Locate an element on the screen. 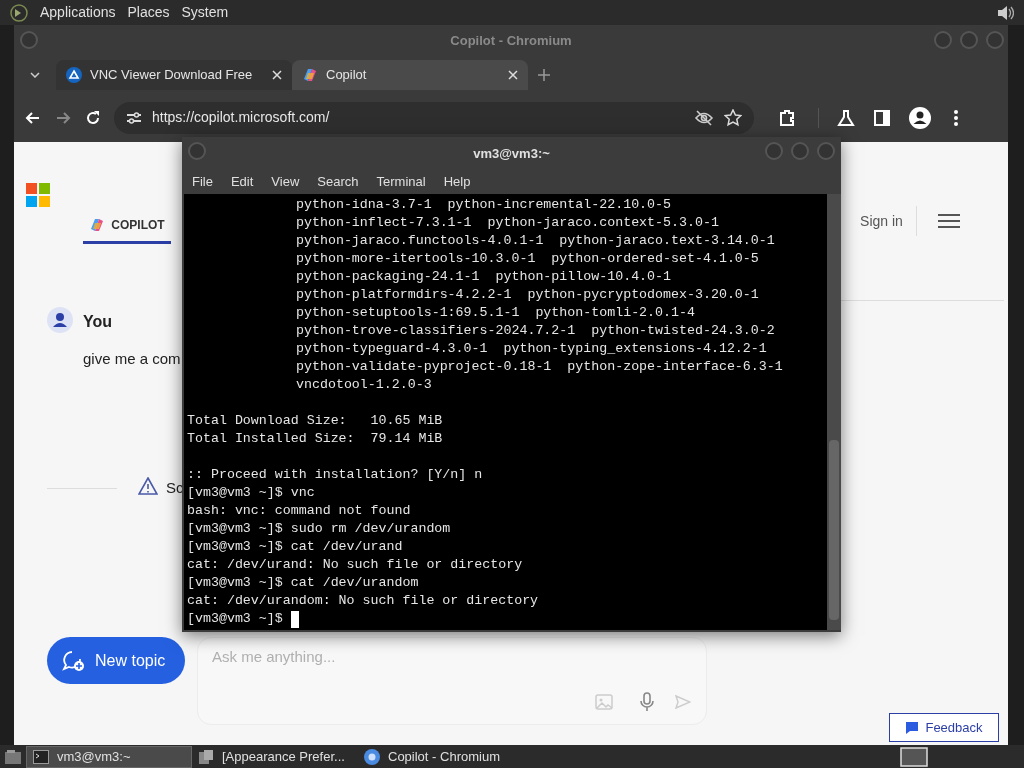  terminal-line: python-validate-pyproject-0.18-1 python-zope-interface-6.3-1 is located at coordinates (539, 367).